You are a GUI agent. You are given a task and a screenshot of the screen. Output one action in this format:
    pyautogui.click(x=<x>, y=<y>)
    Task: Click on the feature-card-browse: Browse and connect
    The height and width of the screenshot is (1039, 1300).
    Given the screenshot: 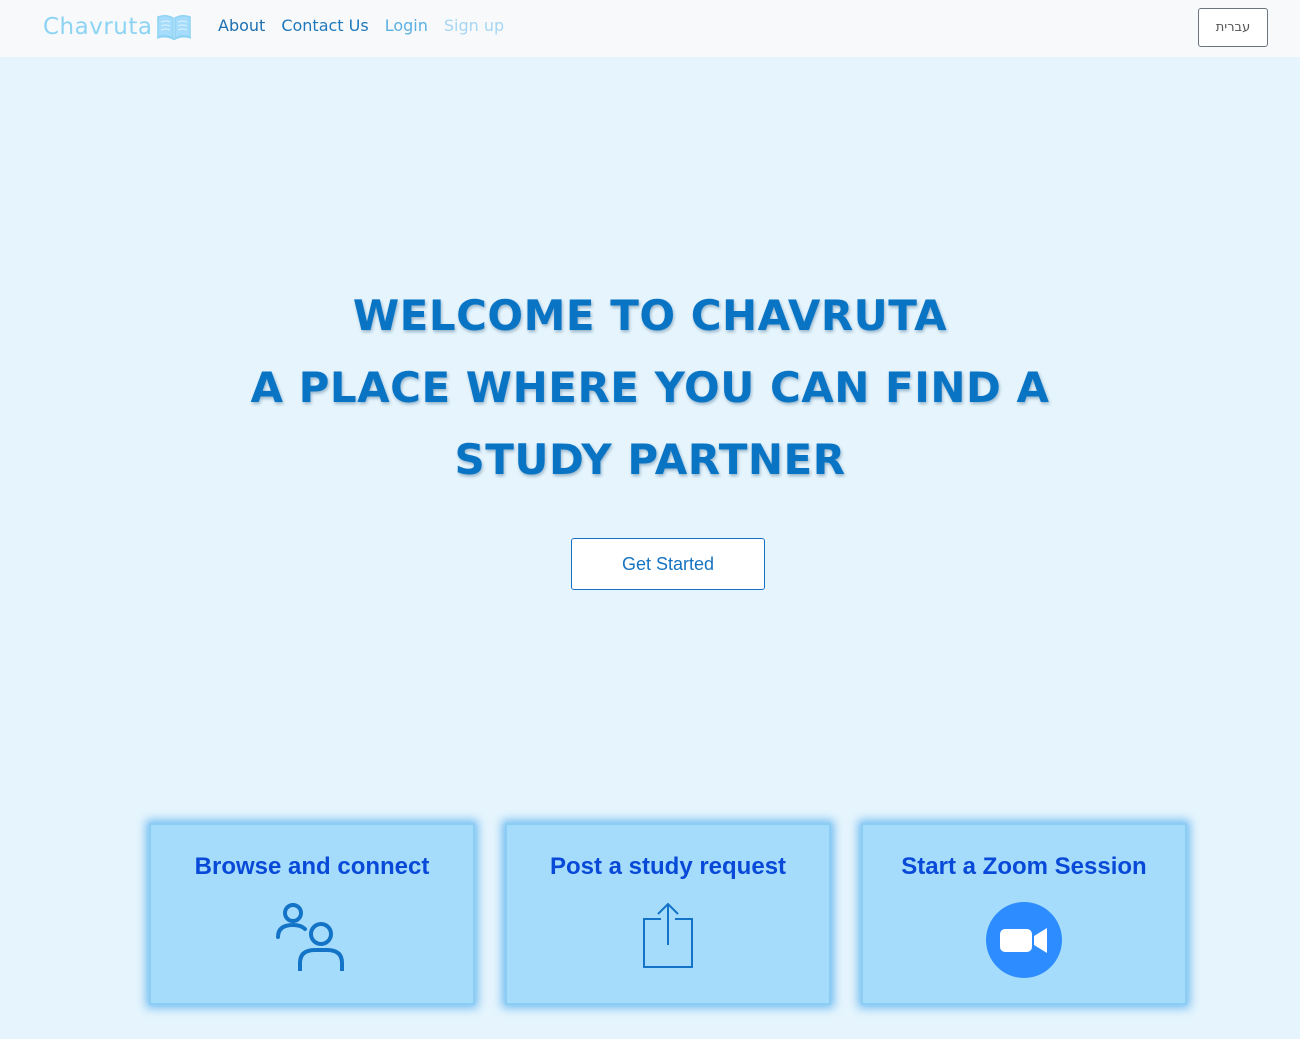 What is the action you would take?
    pyautogui.click(x=312, y=914)
    